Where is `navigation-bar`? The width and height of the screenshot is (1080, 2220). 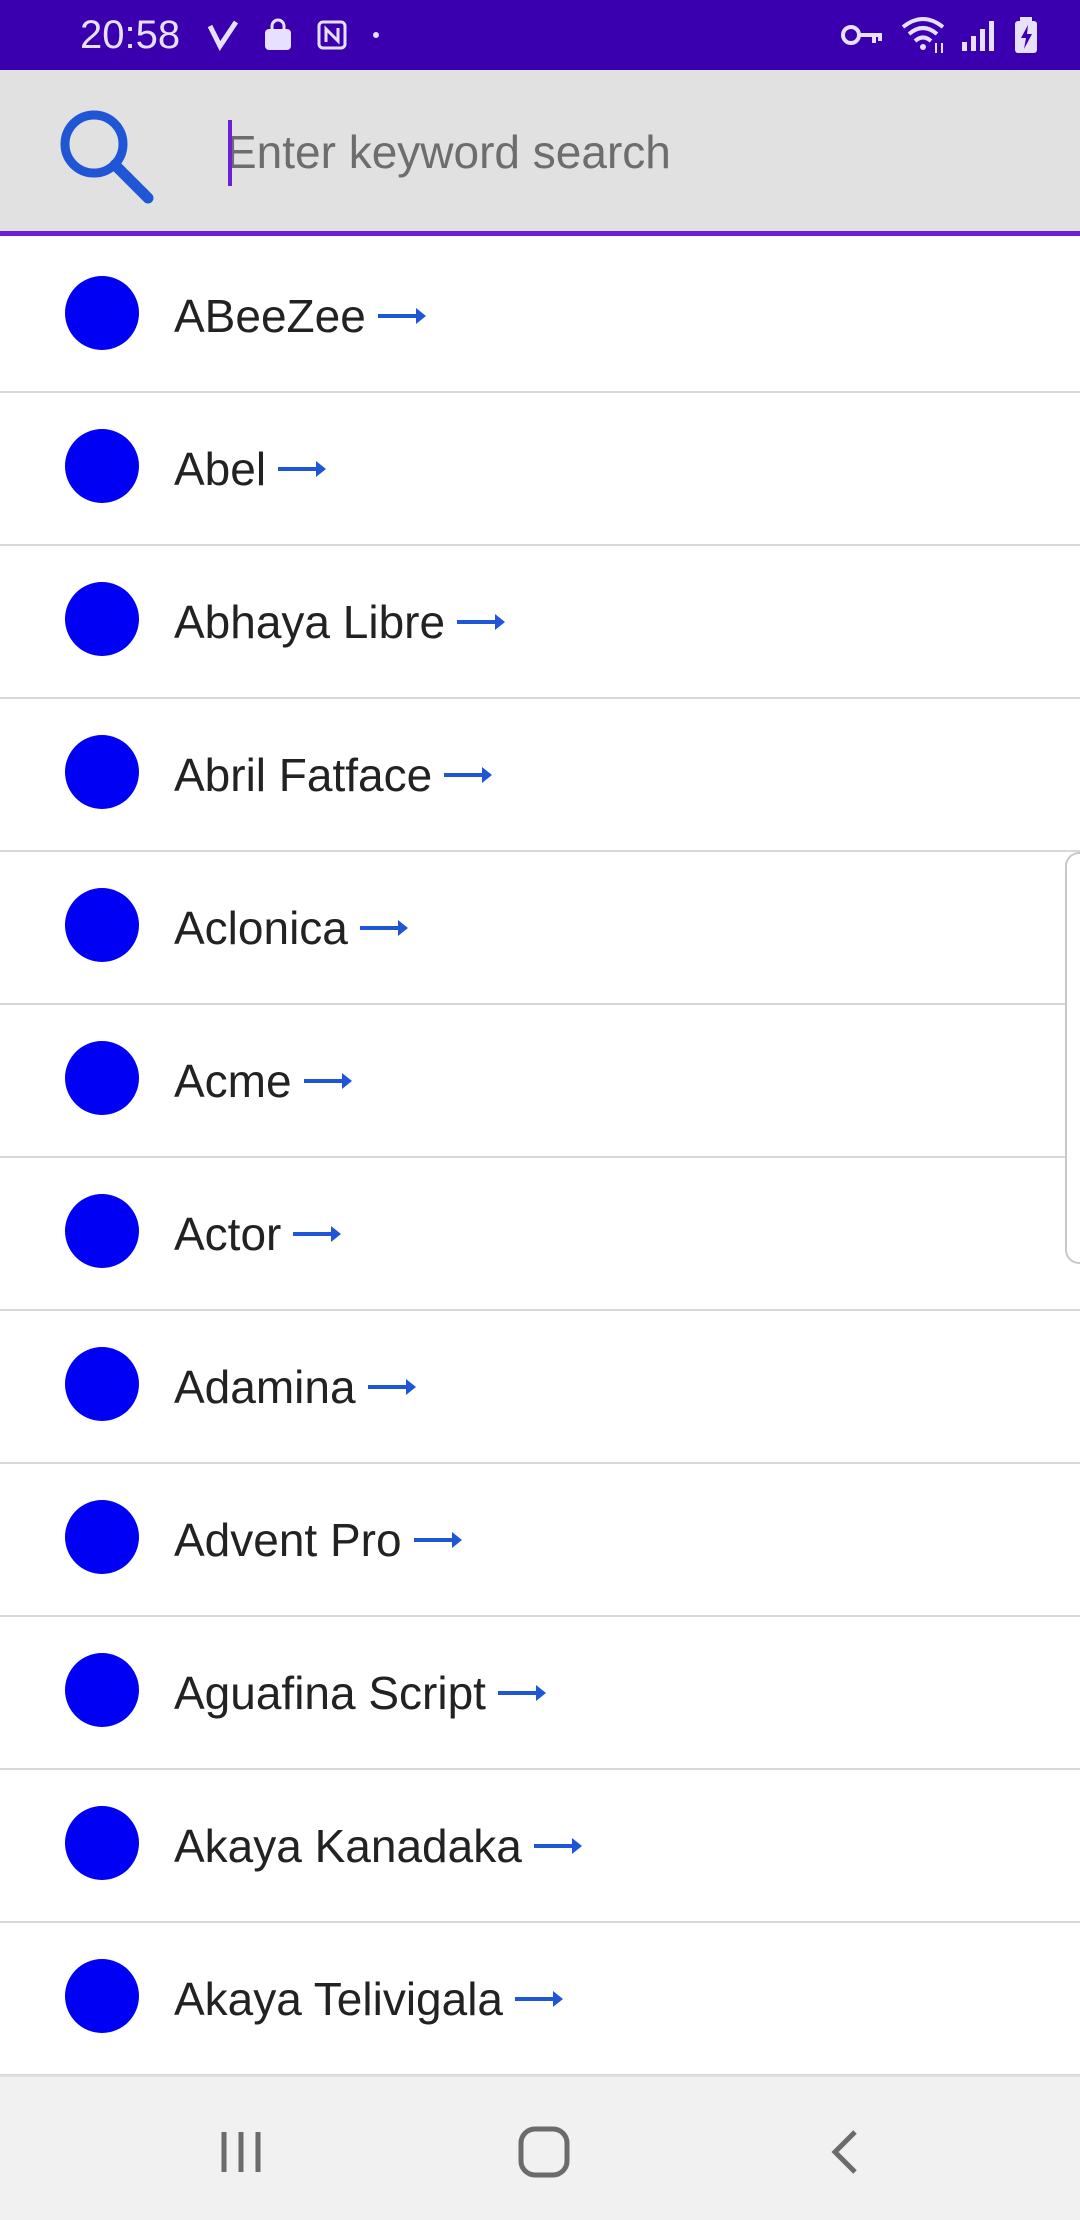
navigation-bar is located at coordinates (540, 2147).